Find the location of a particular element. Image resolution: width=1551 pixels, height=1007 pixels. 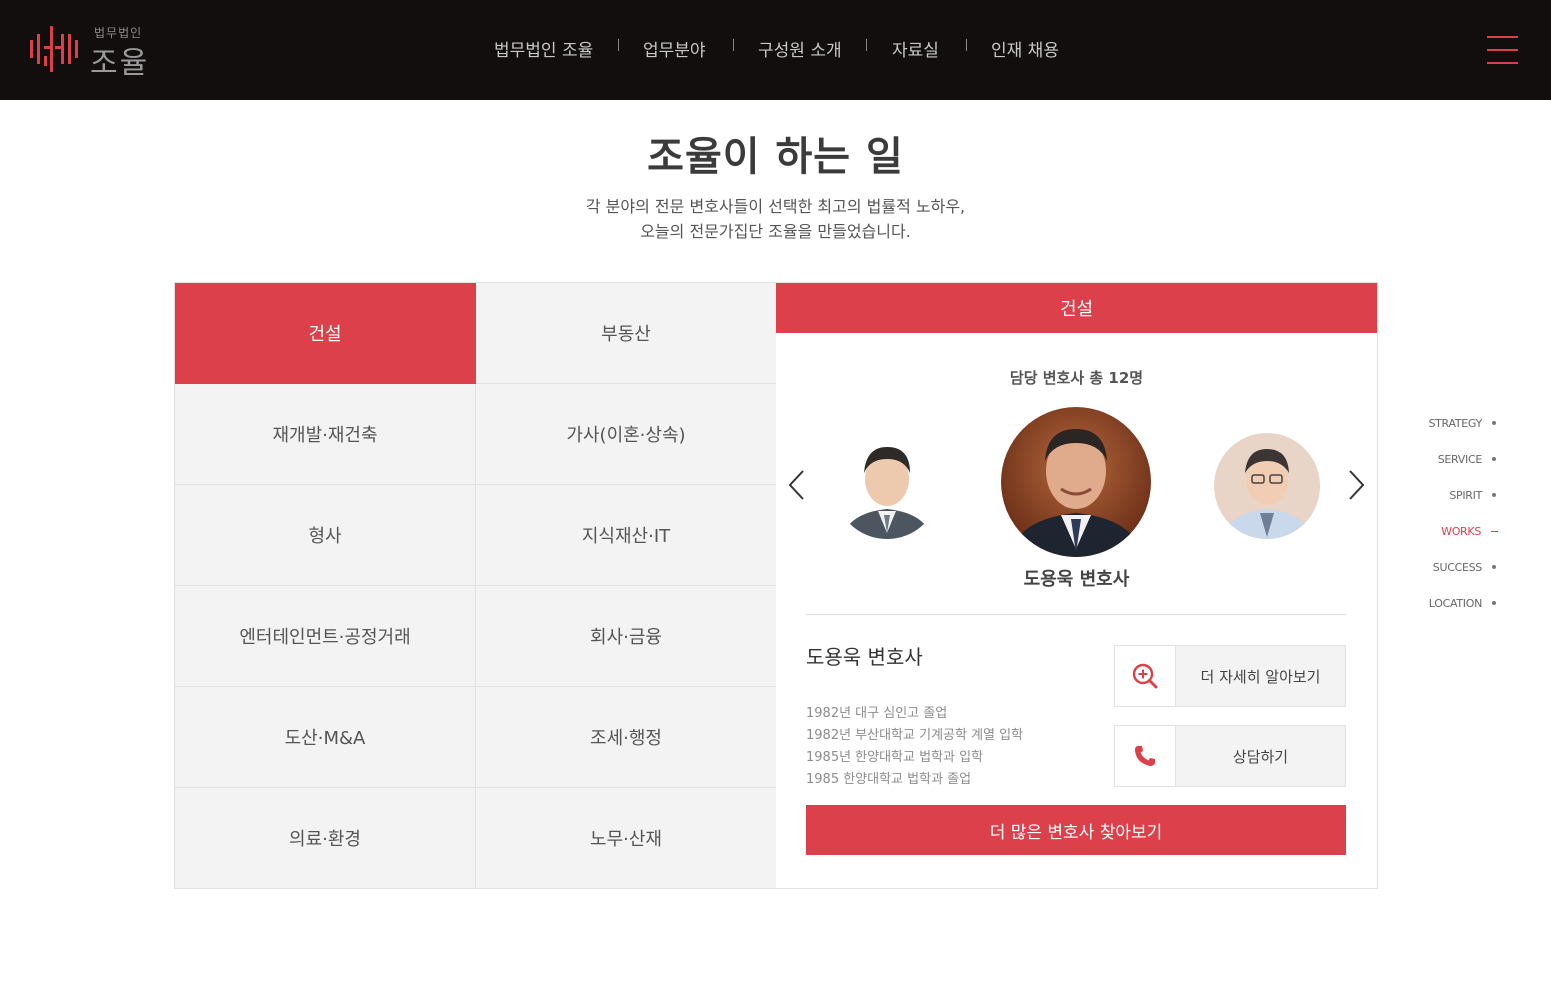

category-redevelopment: 재개발·재건축 is located at coordinates (325, 434).